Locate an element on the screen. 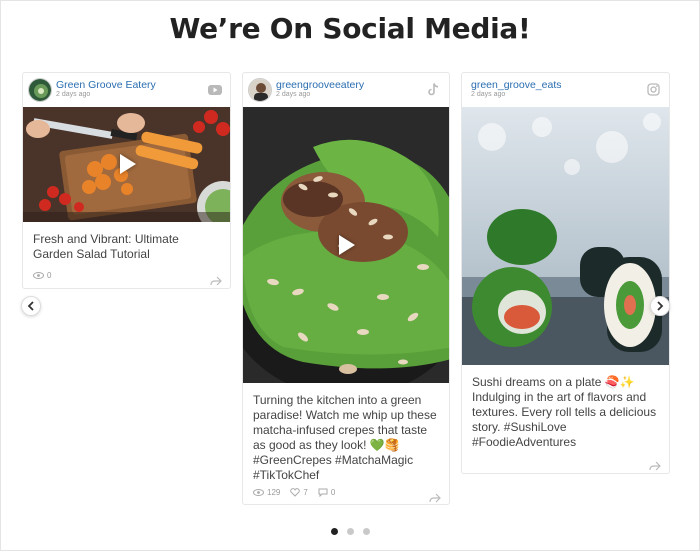 The image size is (700, 551). instagram-icon is located at coordinates (654, 89).